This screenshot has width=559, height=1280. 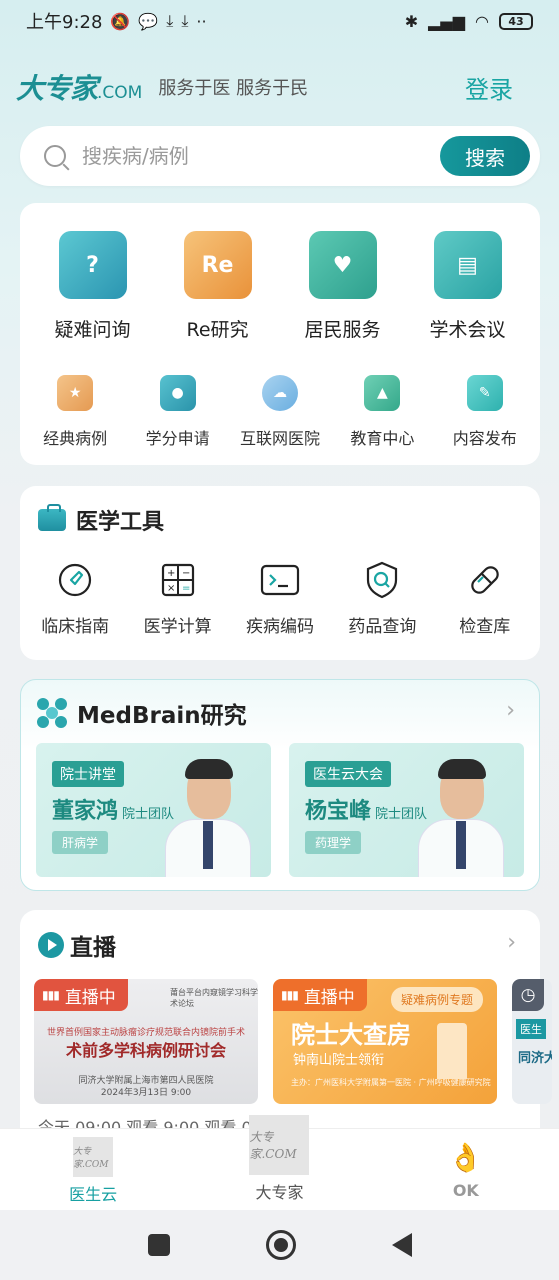 I want to click on tool-clinical-guide: 临床指南, so click(x=75, y=598).